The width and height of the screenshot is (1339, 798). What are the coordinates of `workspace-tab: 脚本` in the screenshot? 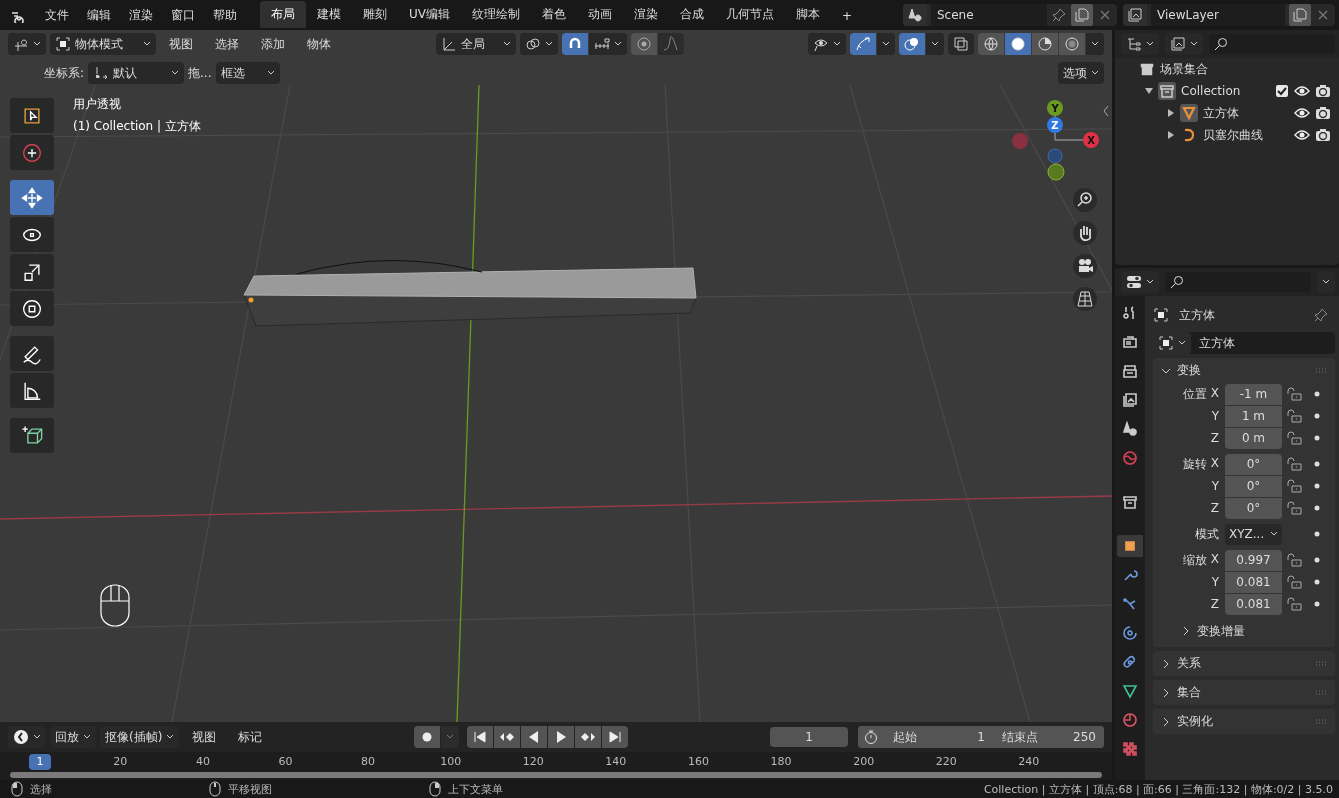 It's located at (808, 14).